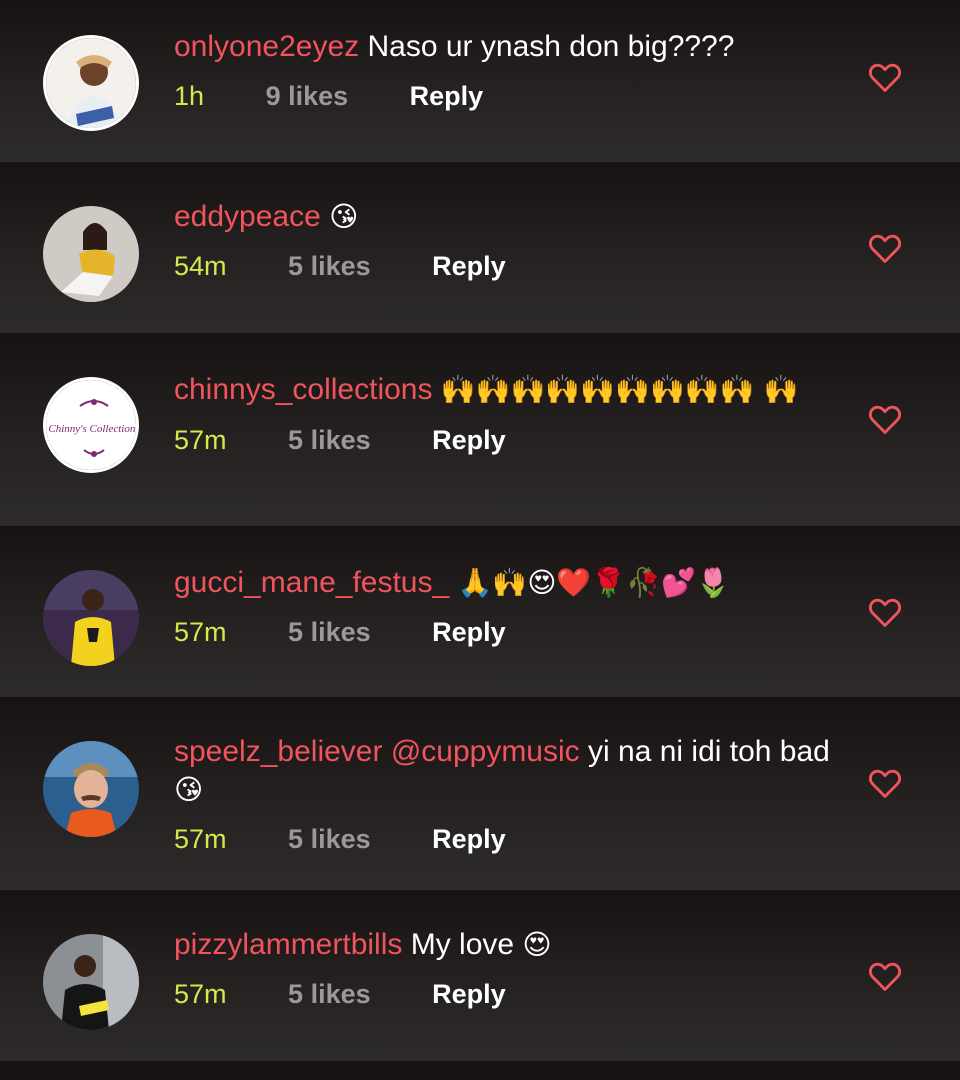 This screenshot has height=1080, width=960. What do you see at coordinates (594, 582) in the screenshot?
I see `comment-emoji: 🙏🙌😍❤️🌹🥀💕🌷` at bounding box center [594, 582].